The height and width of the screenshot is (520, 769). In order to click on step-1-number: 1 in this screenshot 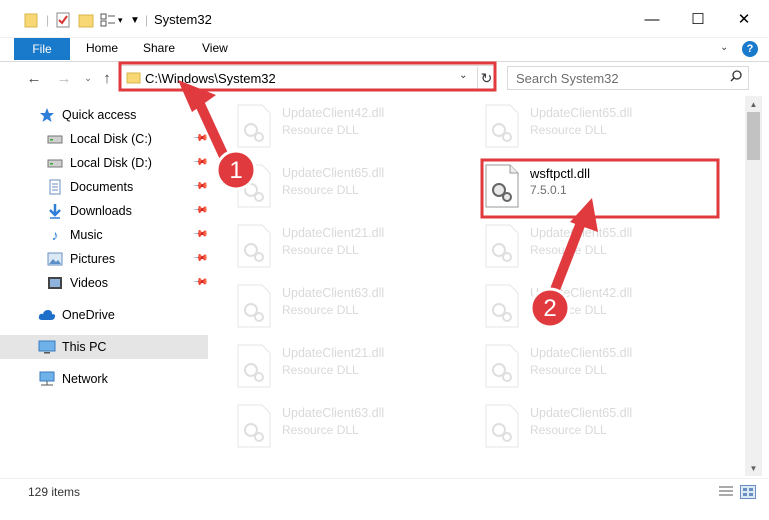, I will do `click(235, 170)`.